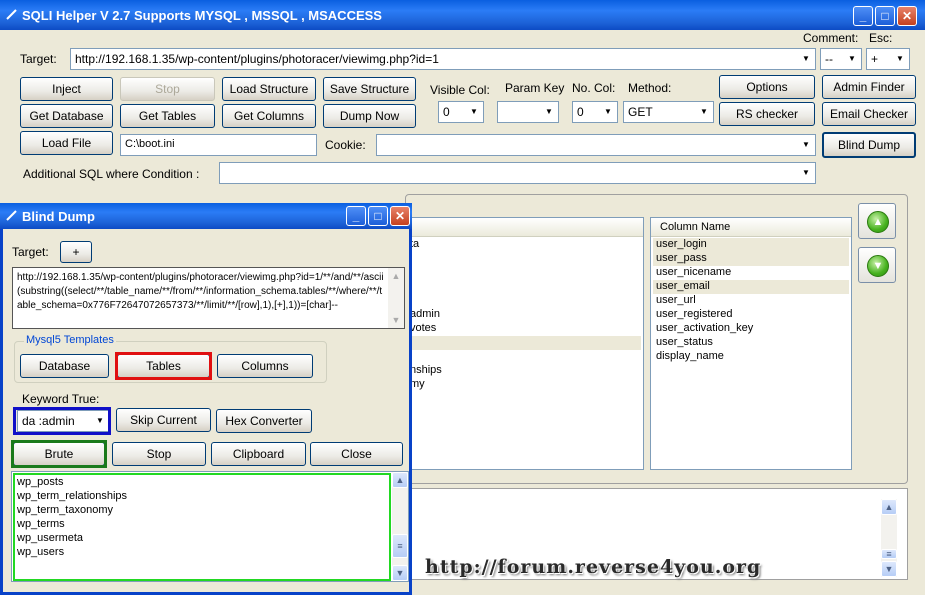  I want to click on dialog-close-button: ✕, so click(400, 216).